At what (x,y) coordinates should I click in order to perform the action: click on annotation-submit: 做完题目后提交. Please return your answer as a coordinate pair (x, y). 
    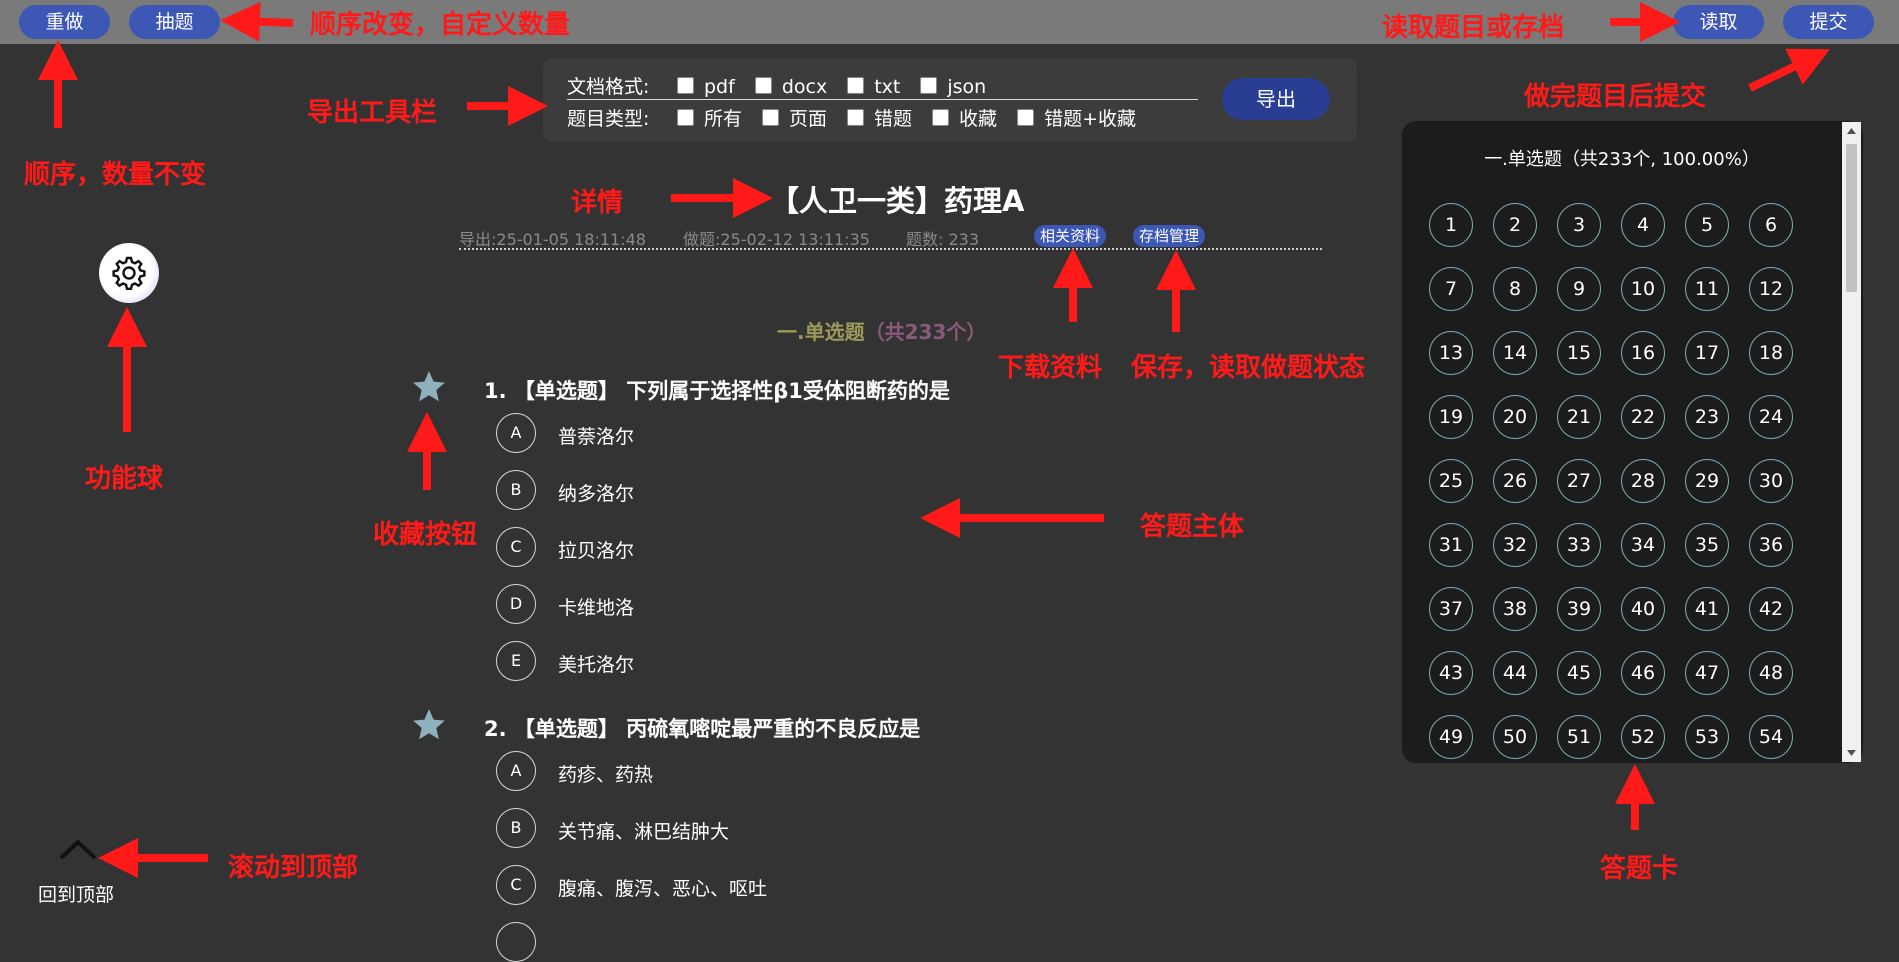
    Looking at the image, I should click on (1615, 97).